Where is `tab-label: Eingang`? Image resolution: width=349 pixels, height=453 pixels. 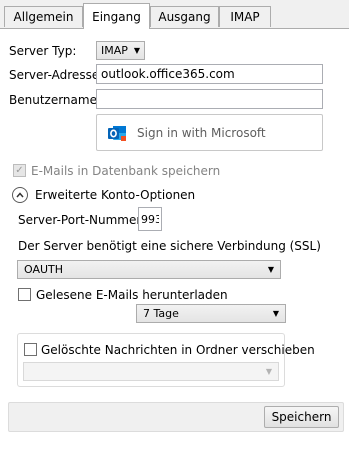 tab-label: Eingang is located at coordinates (116, 16).